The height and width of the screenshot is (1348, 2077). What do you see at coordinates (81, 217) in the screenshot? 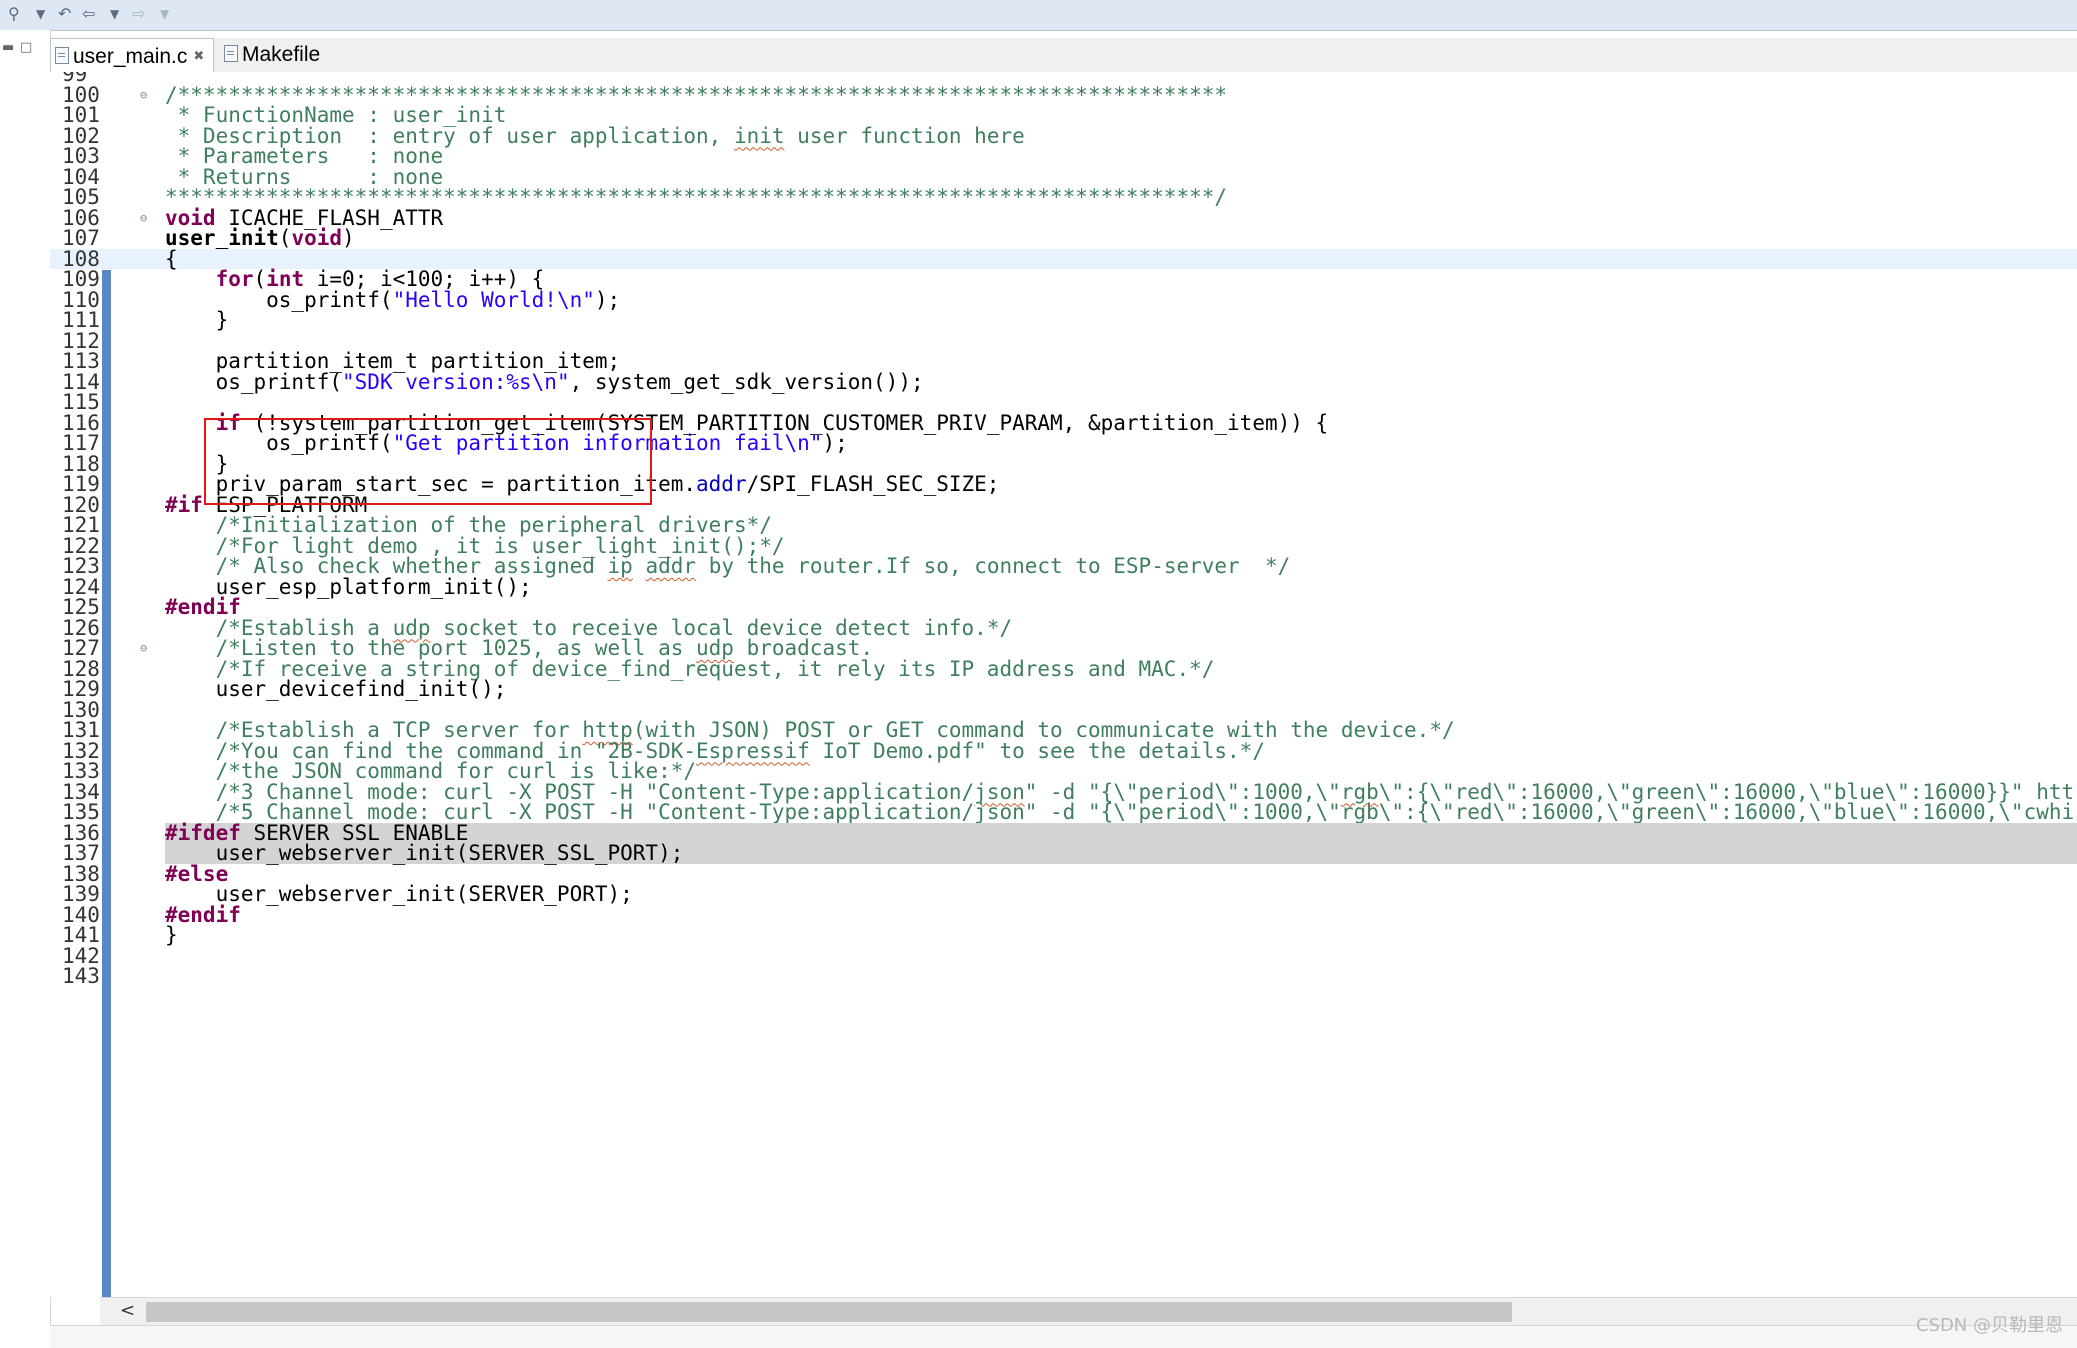
I see `line-number: 106` at bounding box center [81, 217].